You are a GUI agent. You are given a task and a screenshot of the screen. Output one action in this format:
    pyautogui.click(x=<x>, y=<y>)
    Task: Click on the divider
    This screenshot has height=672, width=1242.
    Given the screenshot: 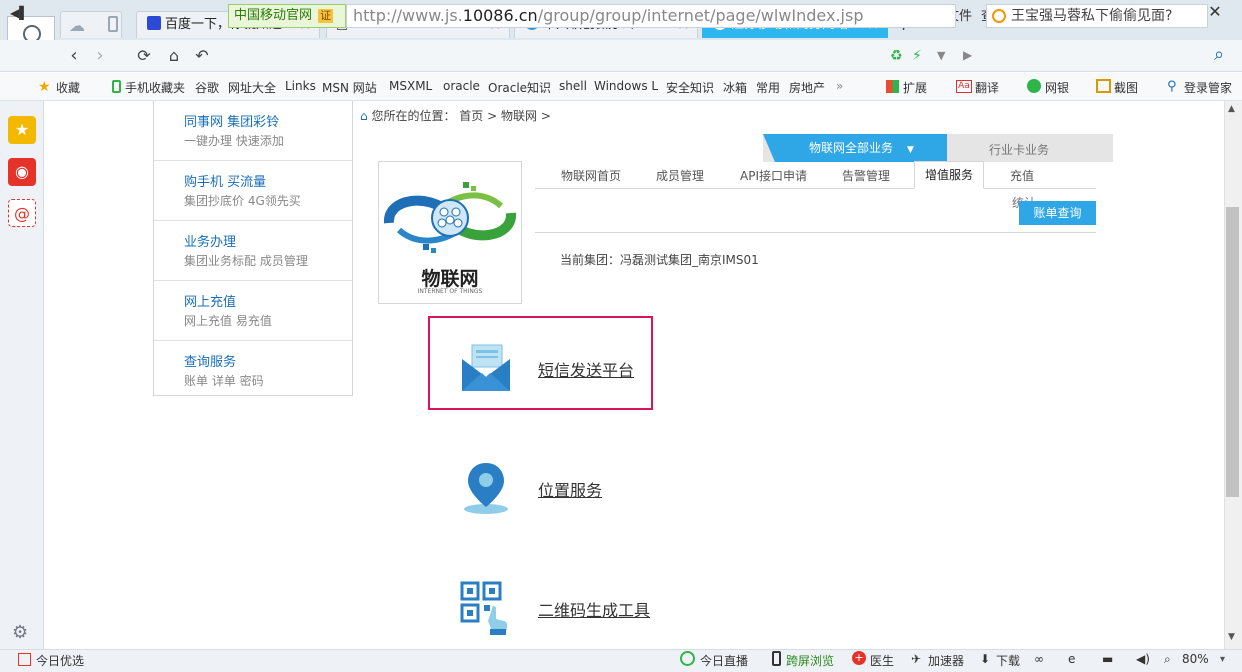 What is the action you would take?
    pyautogui.click(x=815, y=188)
    